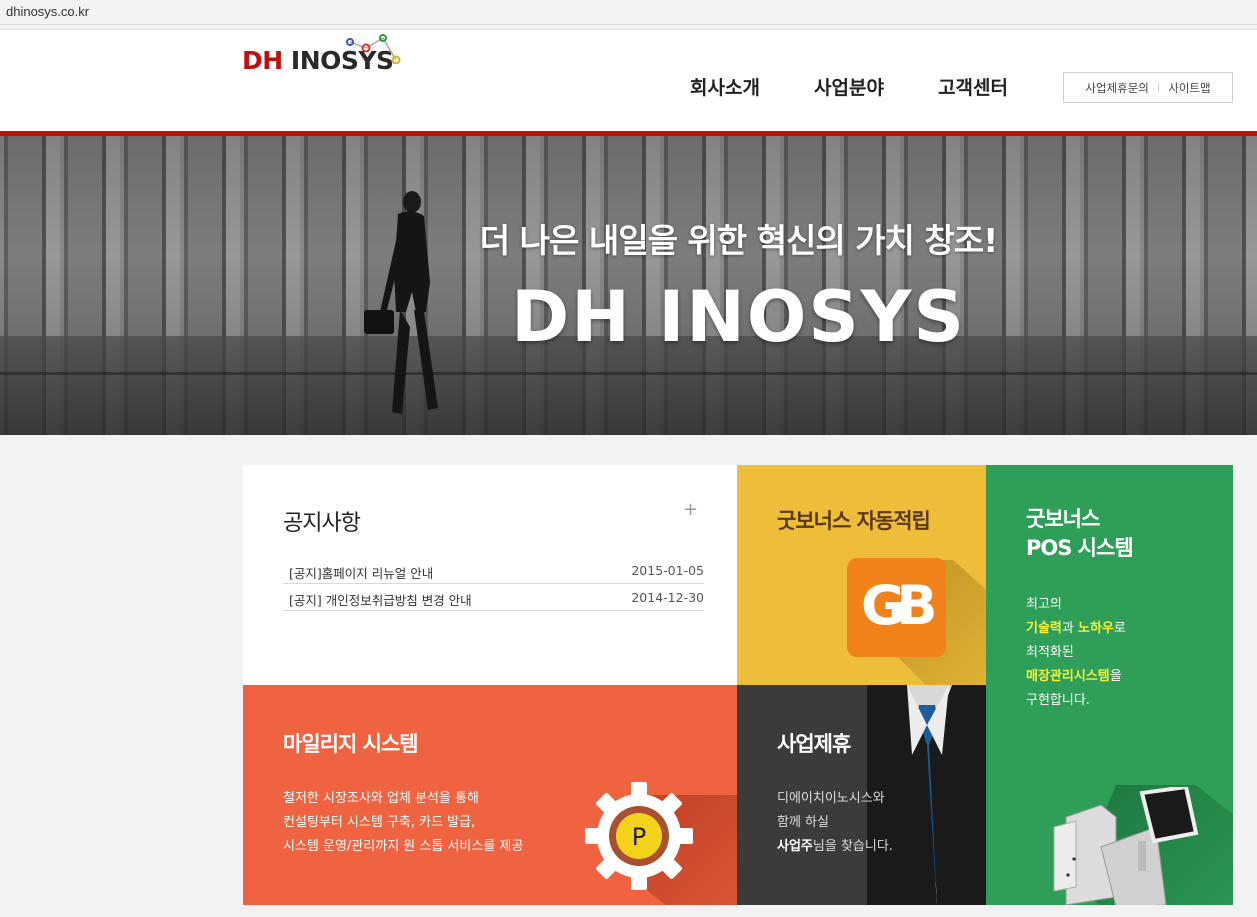 This screenshot has height=917, width=1257. Describe the element at coordinates (1080, 533) in the screenshot. I see `pos-title: 굿보너스 POS 시스템` at that location.